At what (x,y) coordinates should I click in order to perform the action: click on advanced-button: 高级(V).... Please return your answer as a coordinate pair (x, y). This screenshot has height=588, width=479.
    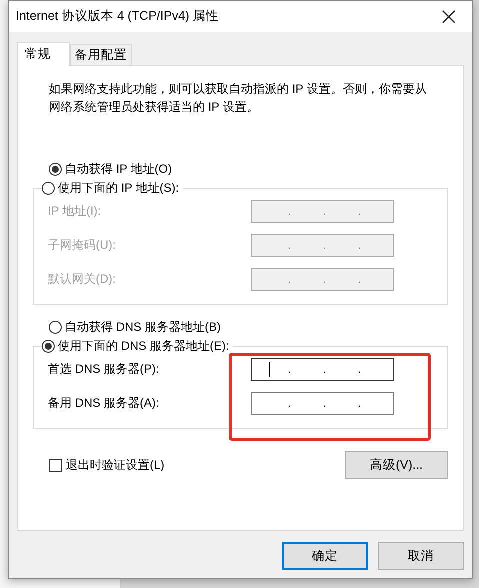
    Looking at the image, I should click on (396, 465).